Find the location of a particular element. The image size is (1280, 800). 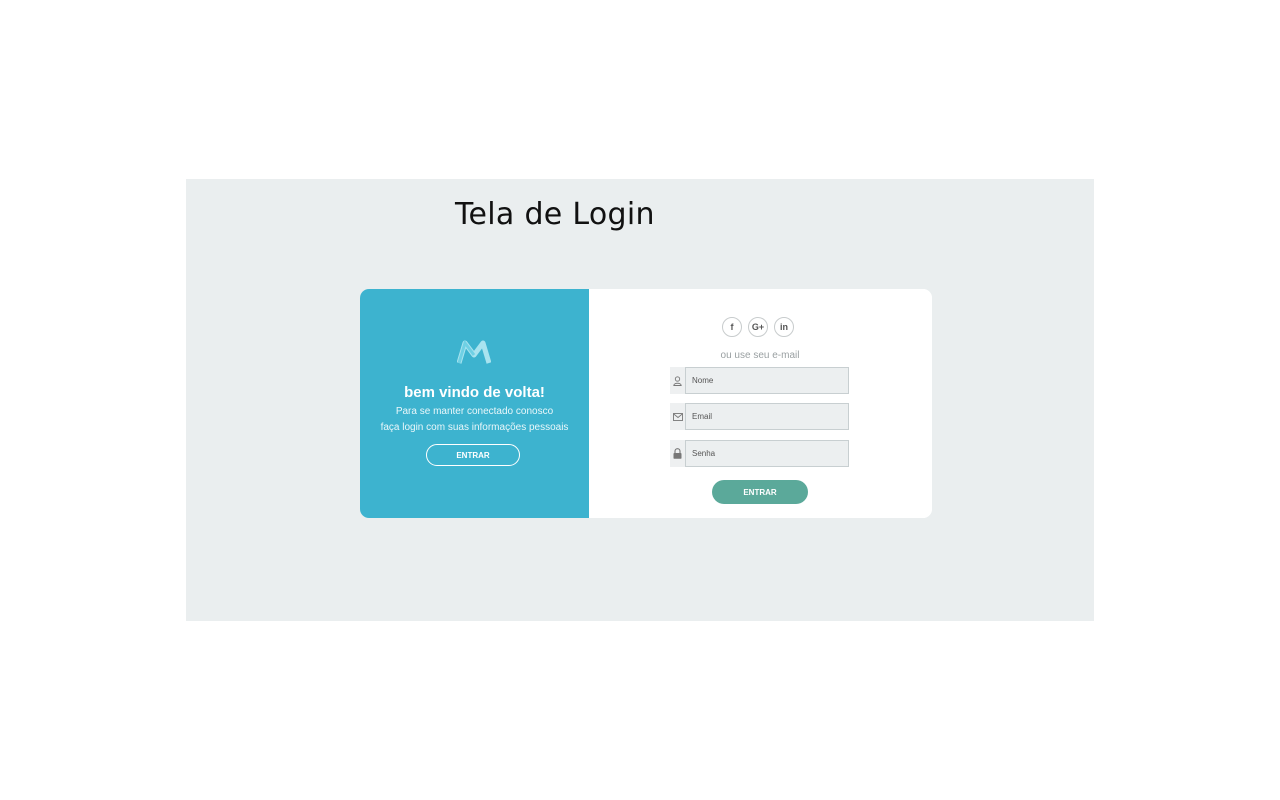

welcome-heading: bem vindo de volta! is located at coordinates (474, 392).